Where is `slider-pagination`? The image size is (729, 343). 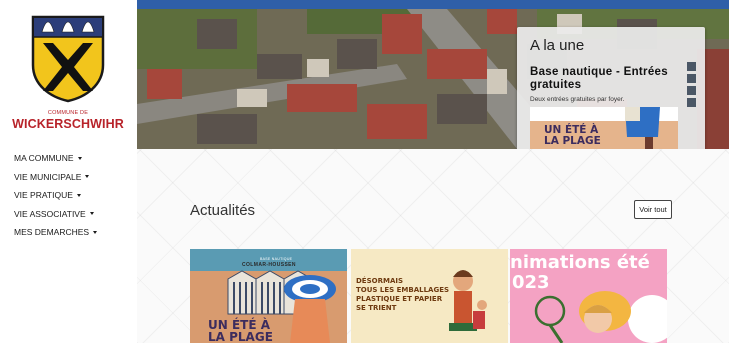 slider-pagination is located at coordinates (691, 86).